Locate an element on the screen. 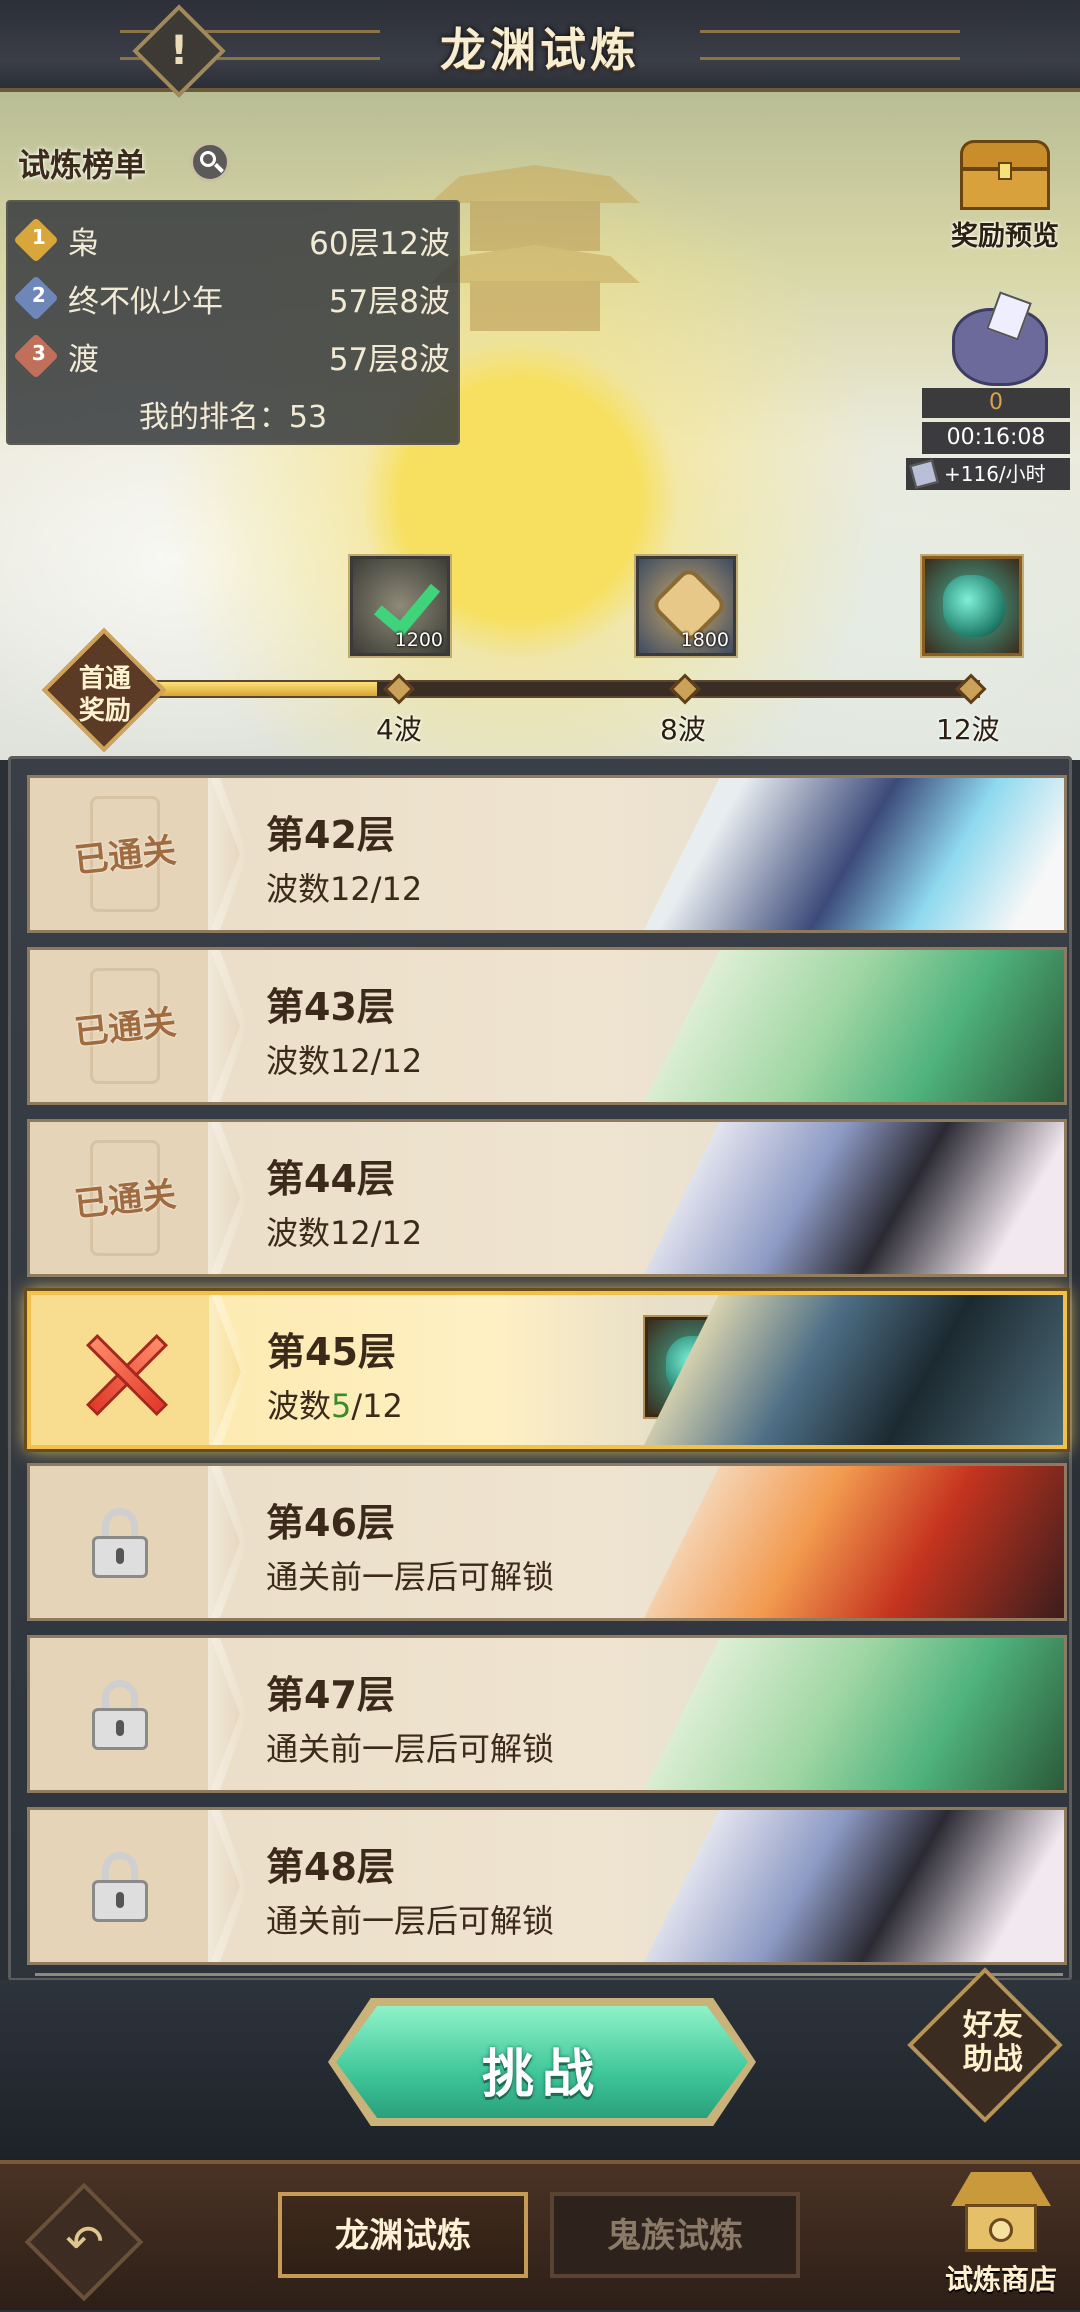 This screenshot has height=2312, width=1080. friend-assist-label: 好友 助战 is located at coordinates (992, 2042).